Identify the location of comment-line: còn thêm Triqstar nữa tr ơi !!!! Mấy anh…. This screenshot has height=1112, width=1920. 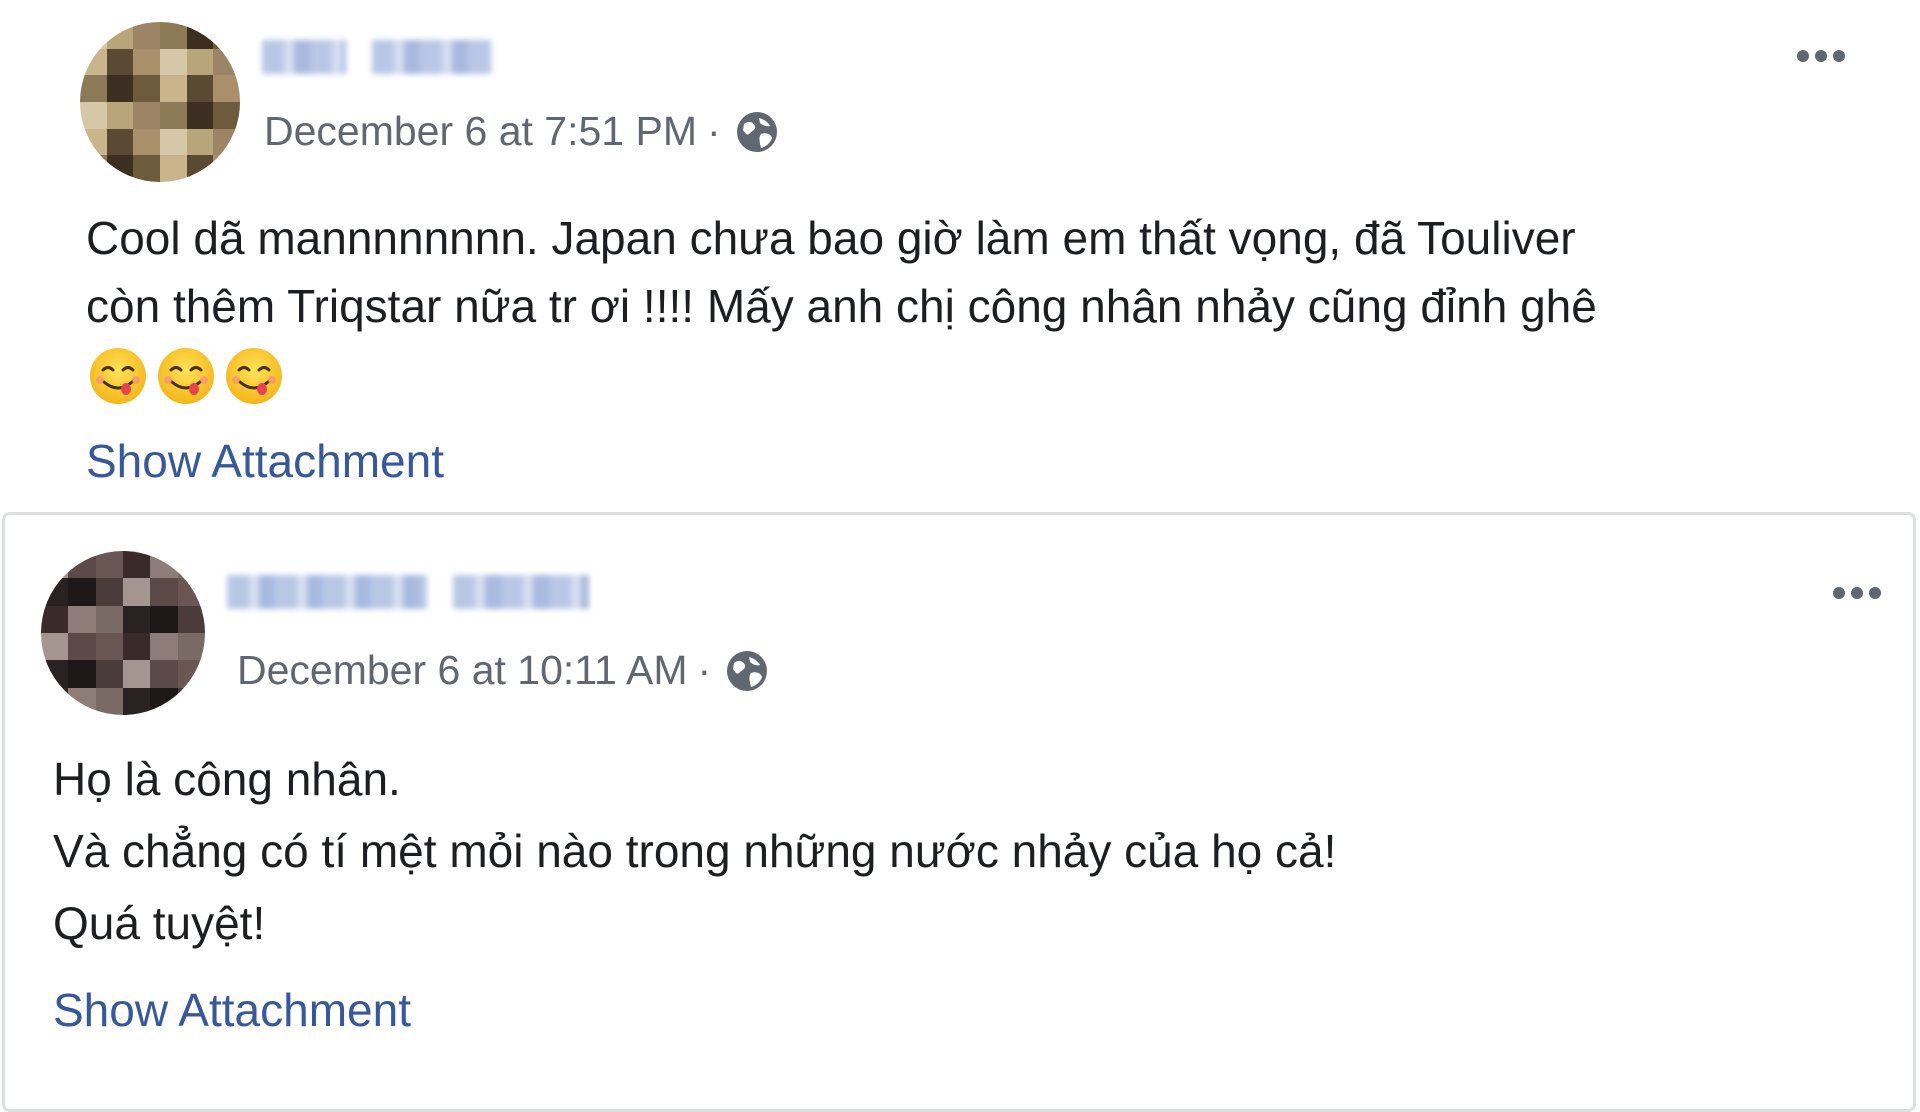
(841, 306).